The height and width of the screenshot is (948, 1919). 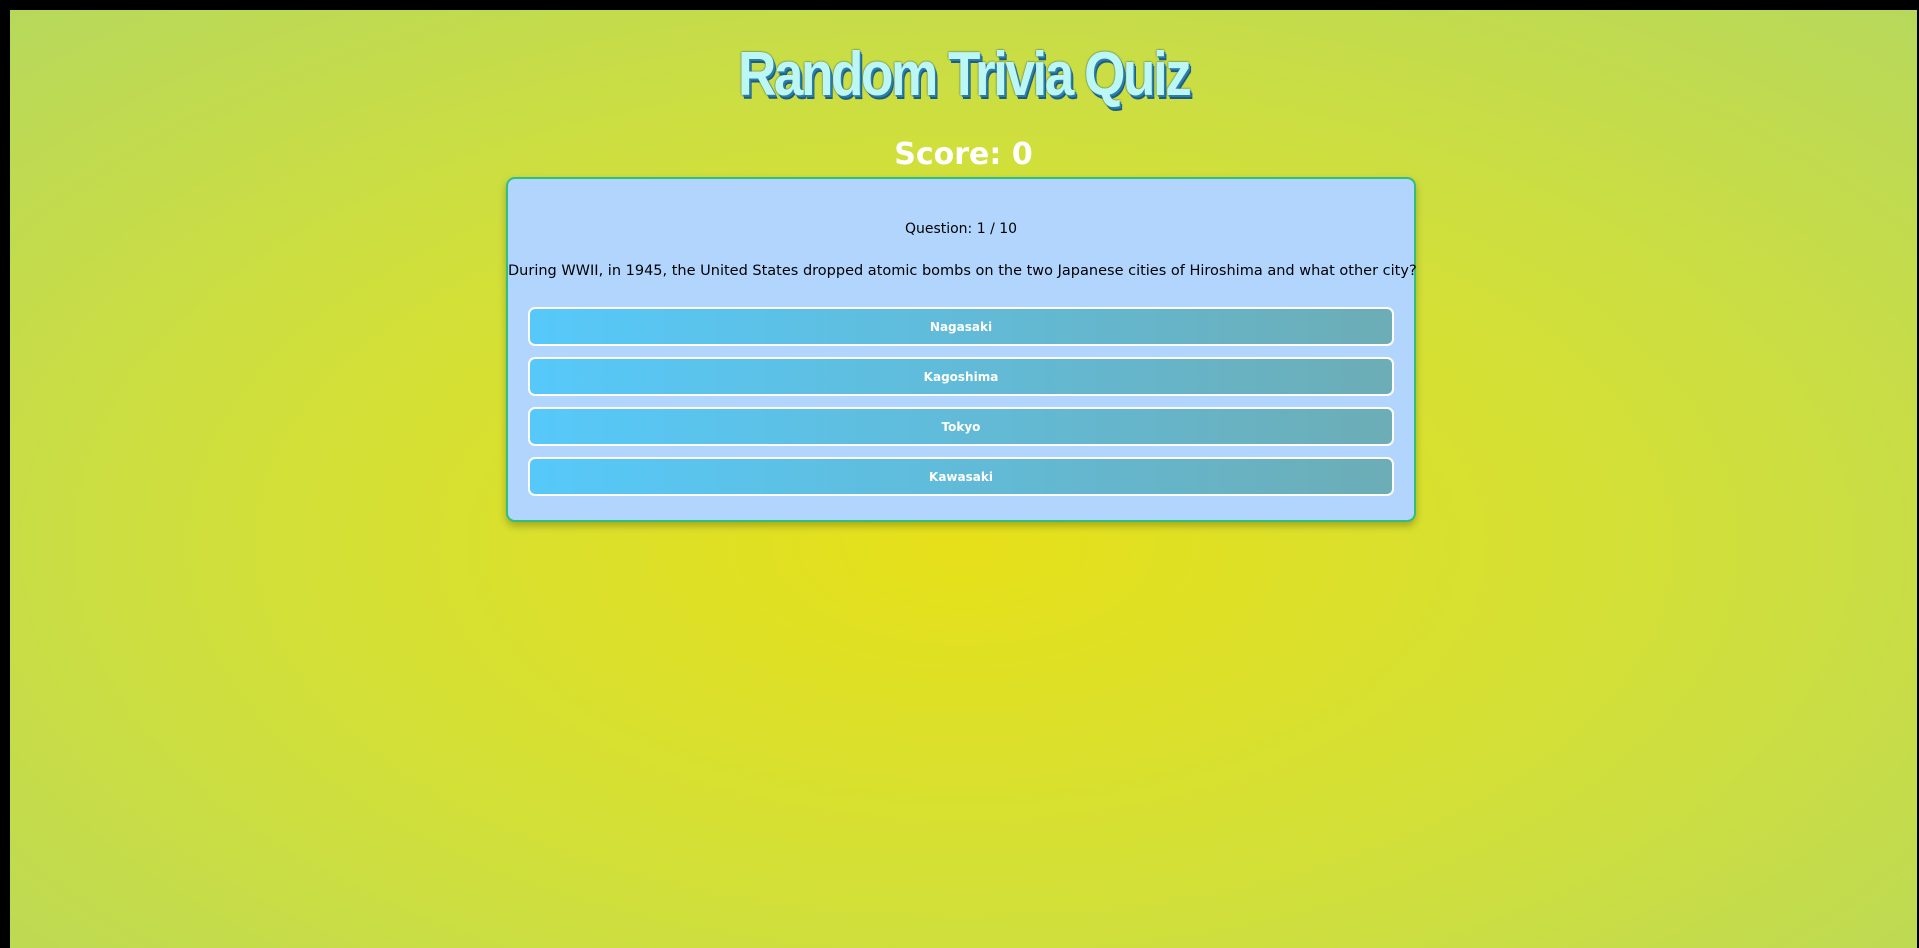 I want to click on answer-button-nagasaki: Nagasaki, so click(x=961, y=326).